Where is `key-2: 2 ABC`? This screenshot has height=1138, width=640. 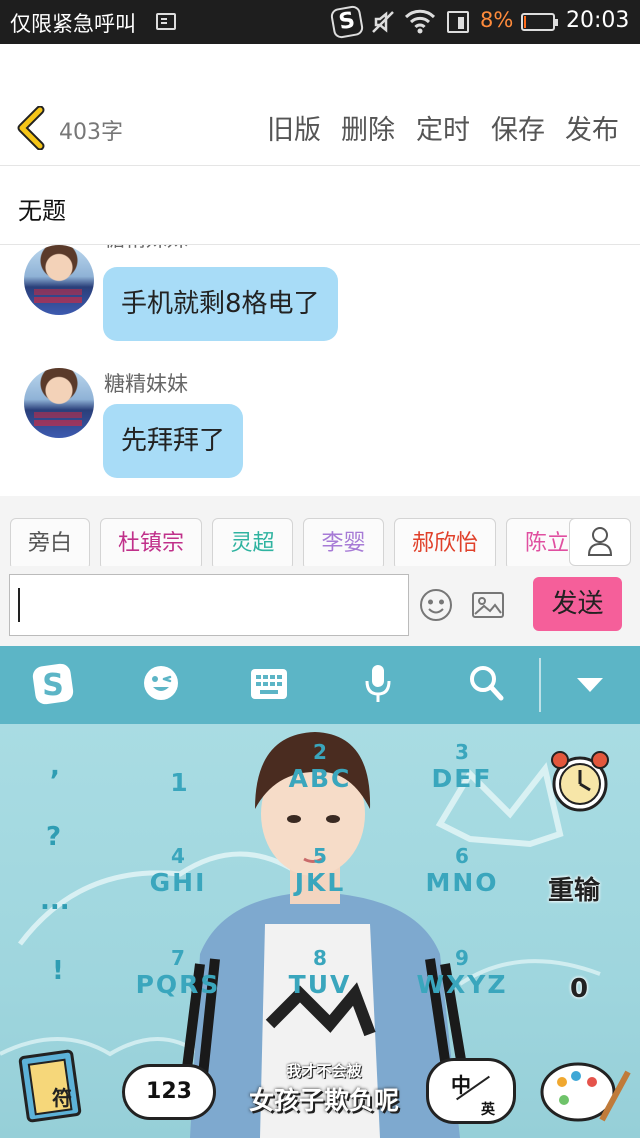 key-2: 2 ABC is located at coordinates (320, 766).